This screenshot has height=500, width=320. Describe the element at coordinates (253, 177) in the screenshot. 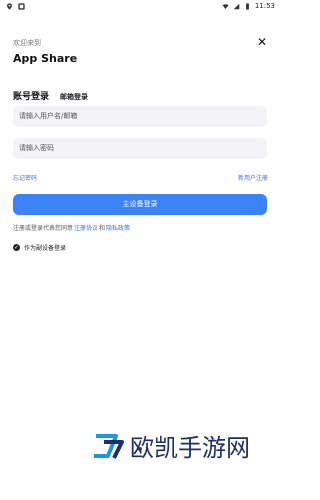

I see `register-link: 新用户注册` at that location.